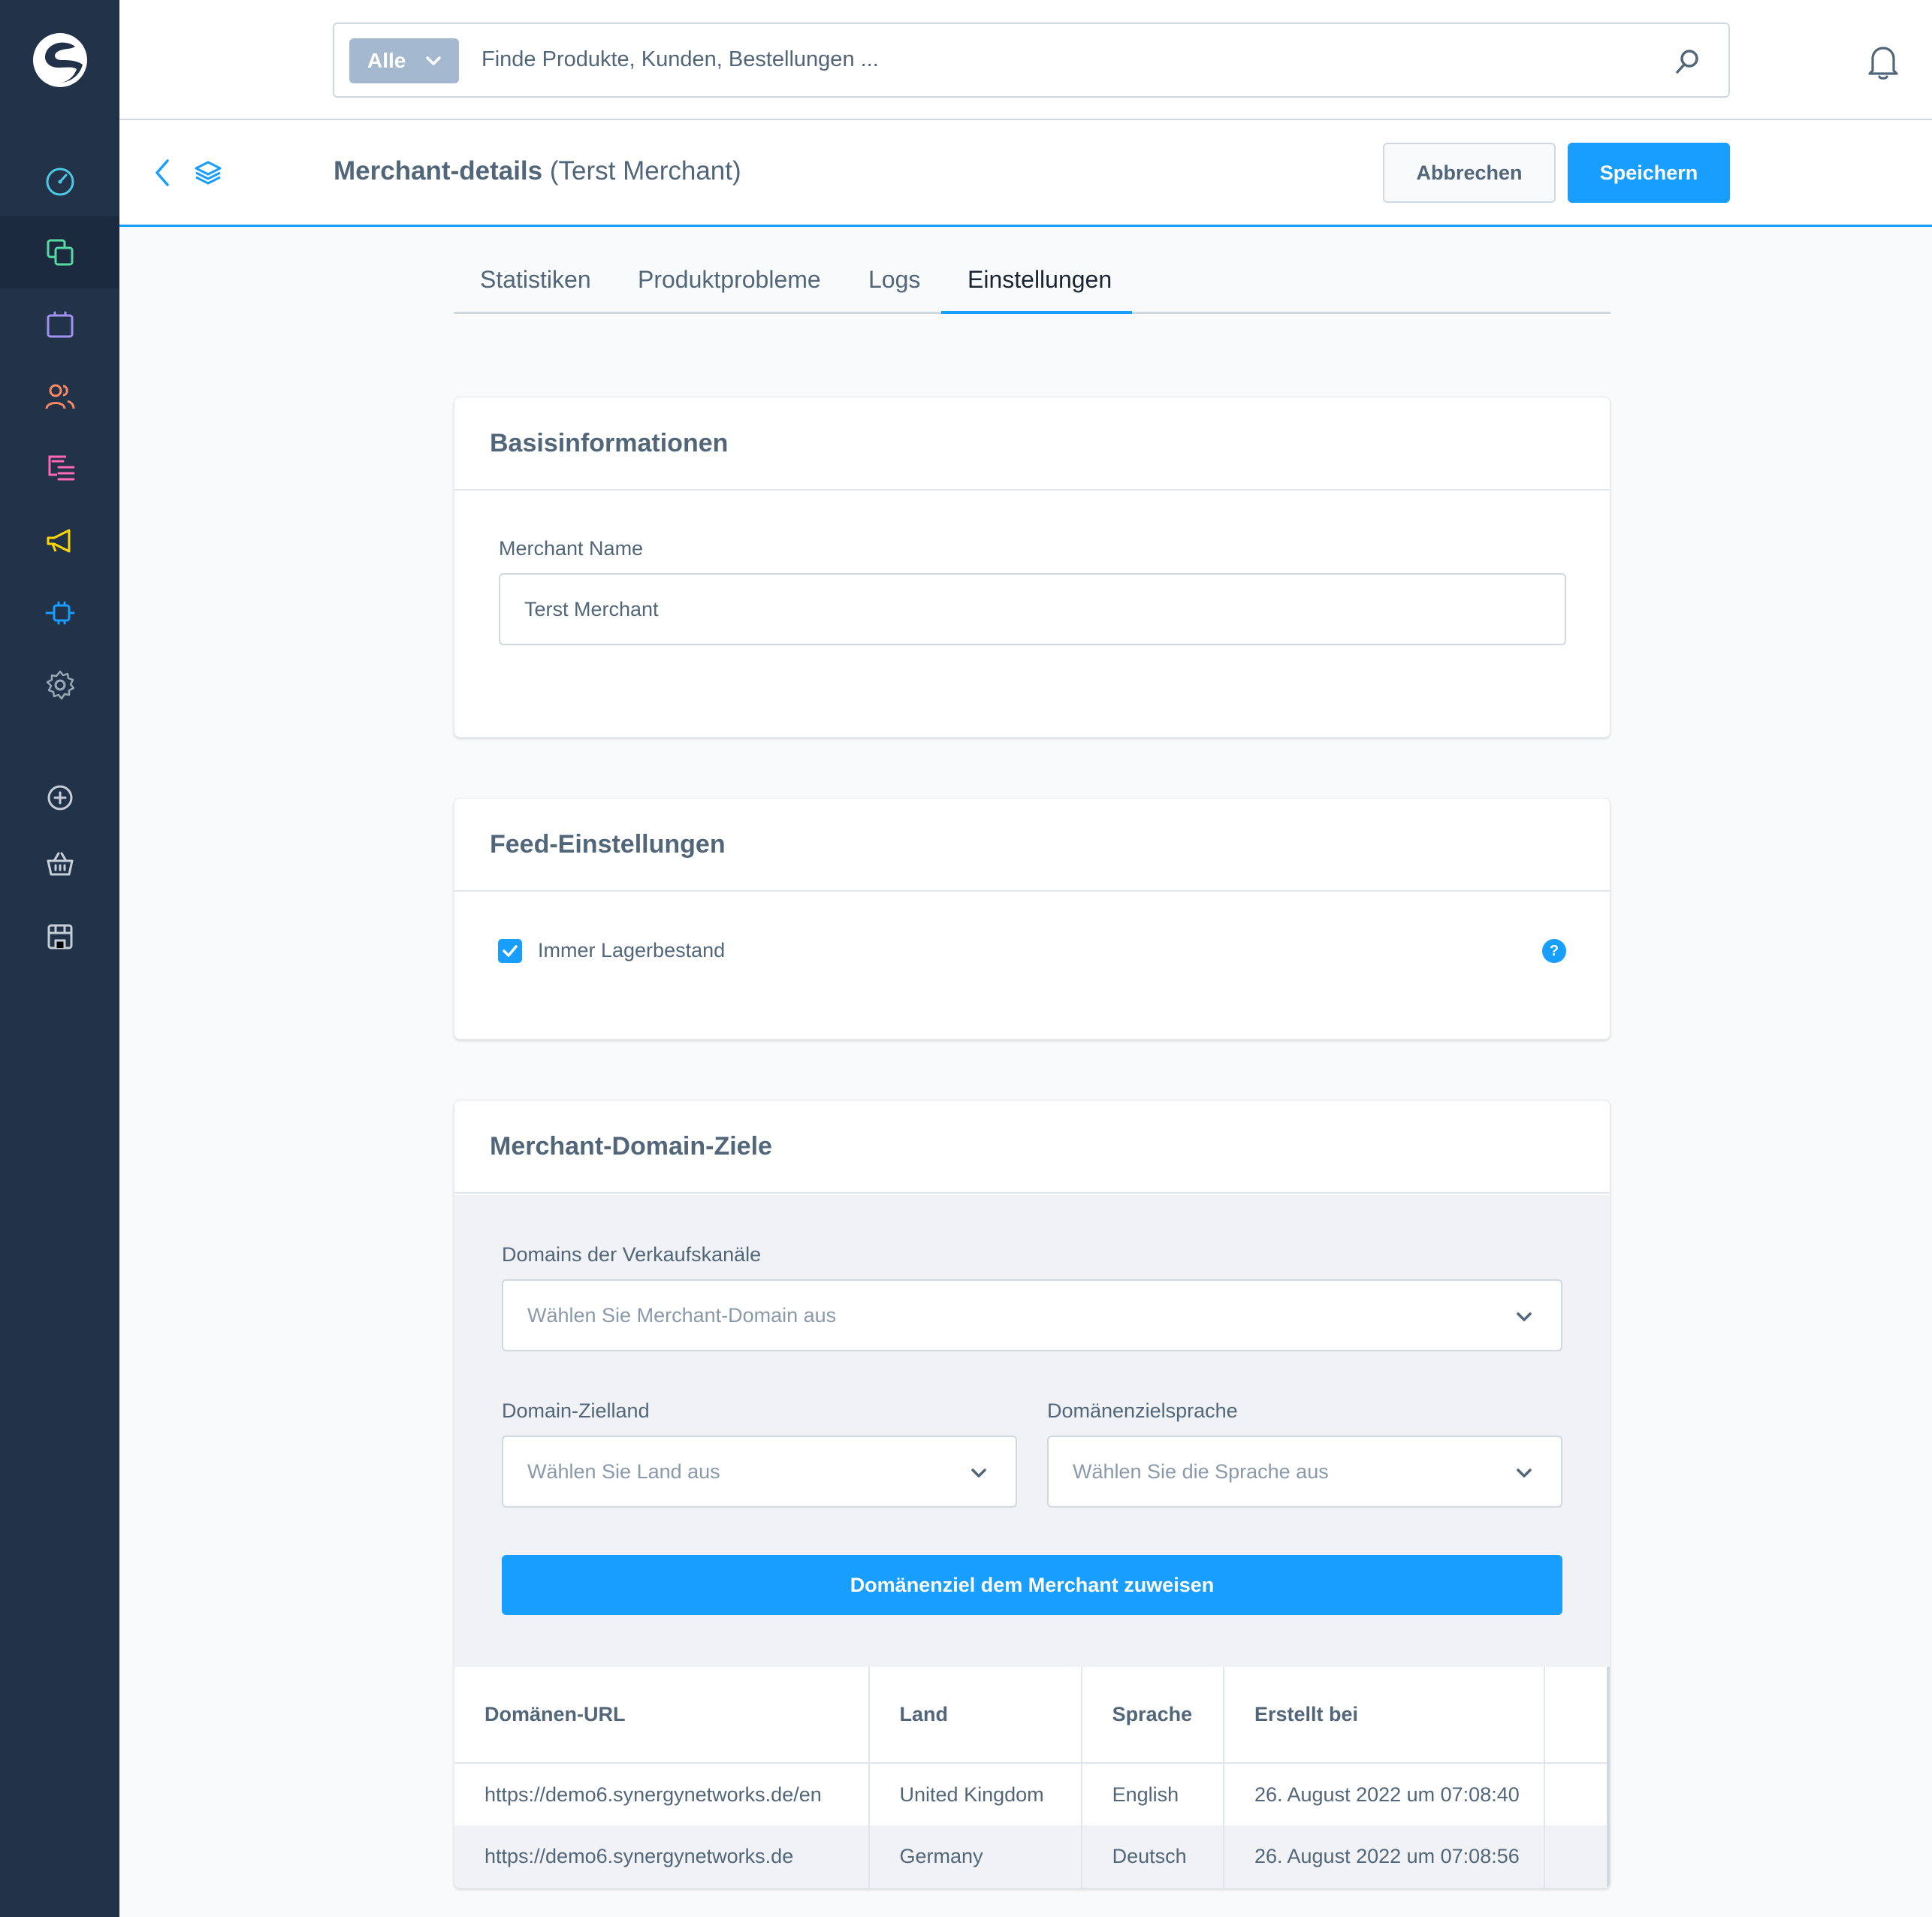 This screenshot has height=1917, width=1932. Describe the element at coordinates (1152, 1715) in the screenshot. I see `column-header-language: Sprache` at that location.